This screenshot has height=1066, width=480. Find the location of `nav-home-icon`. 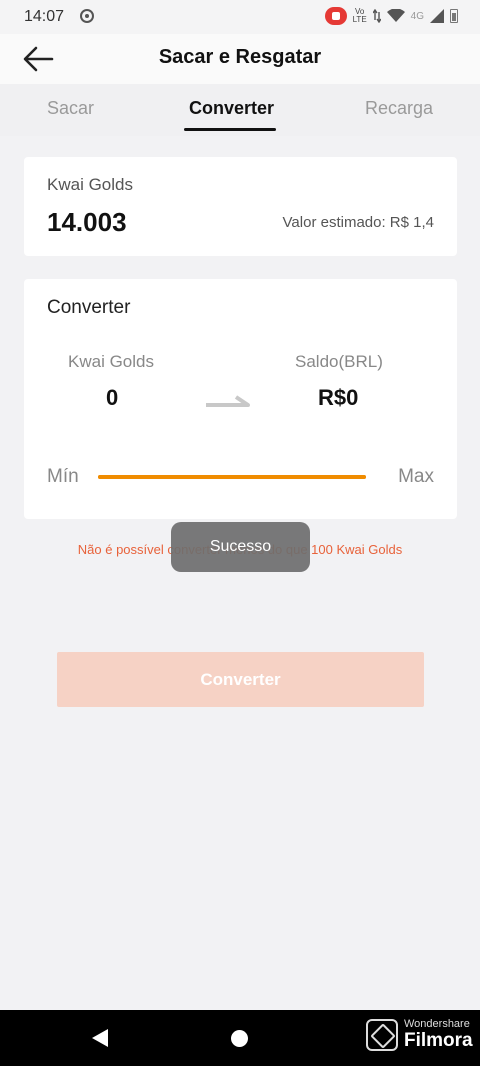

nav-home-icon is located at coordinates (239, 1038).